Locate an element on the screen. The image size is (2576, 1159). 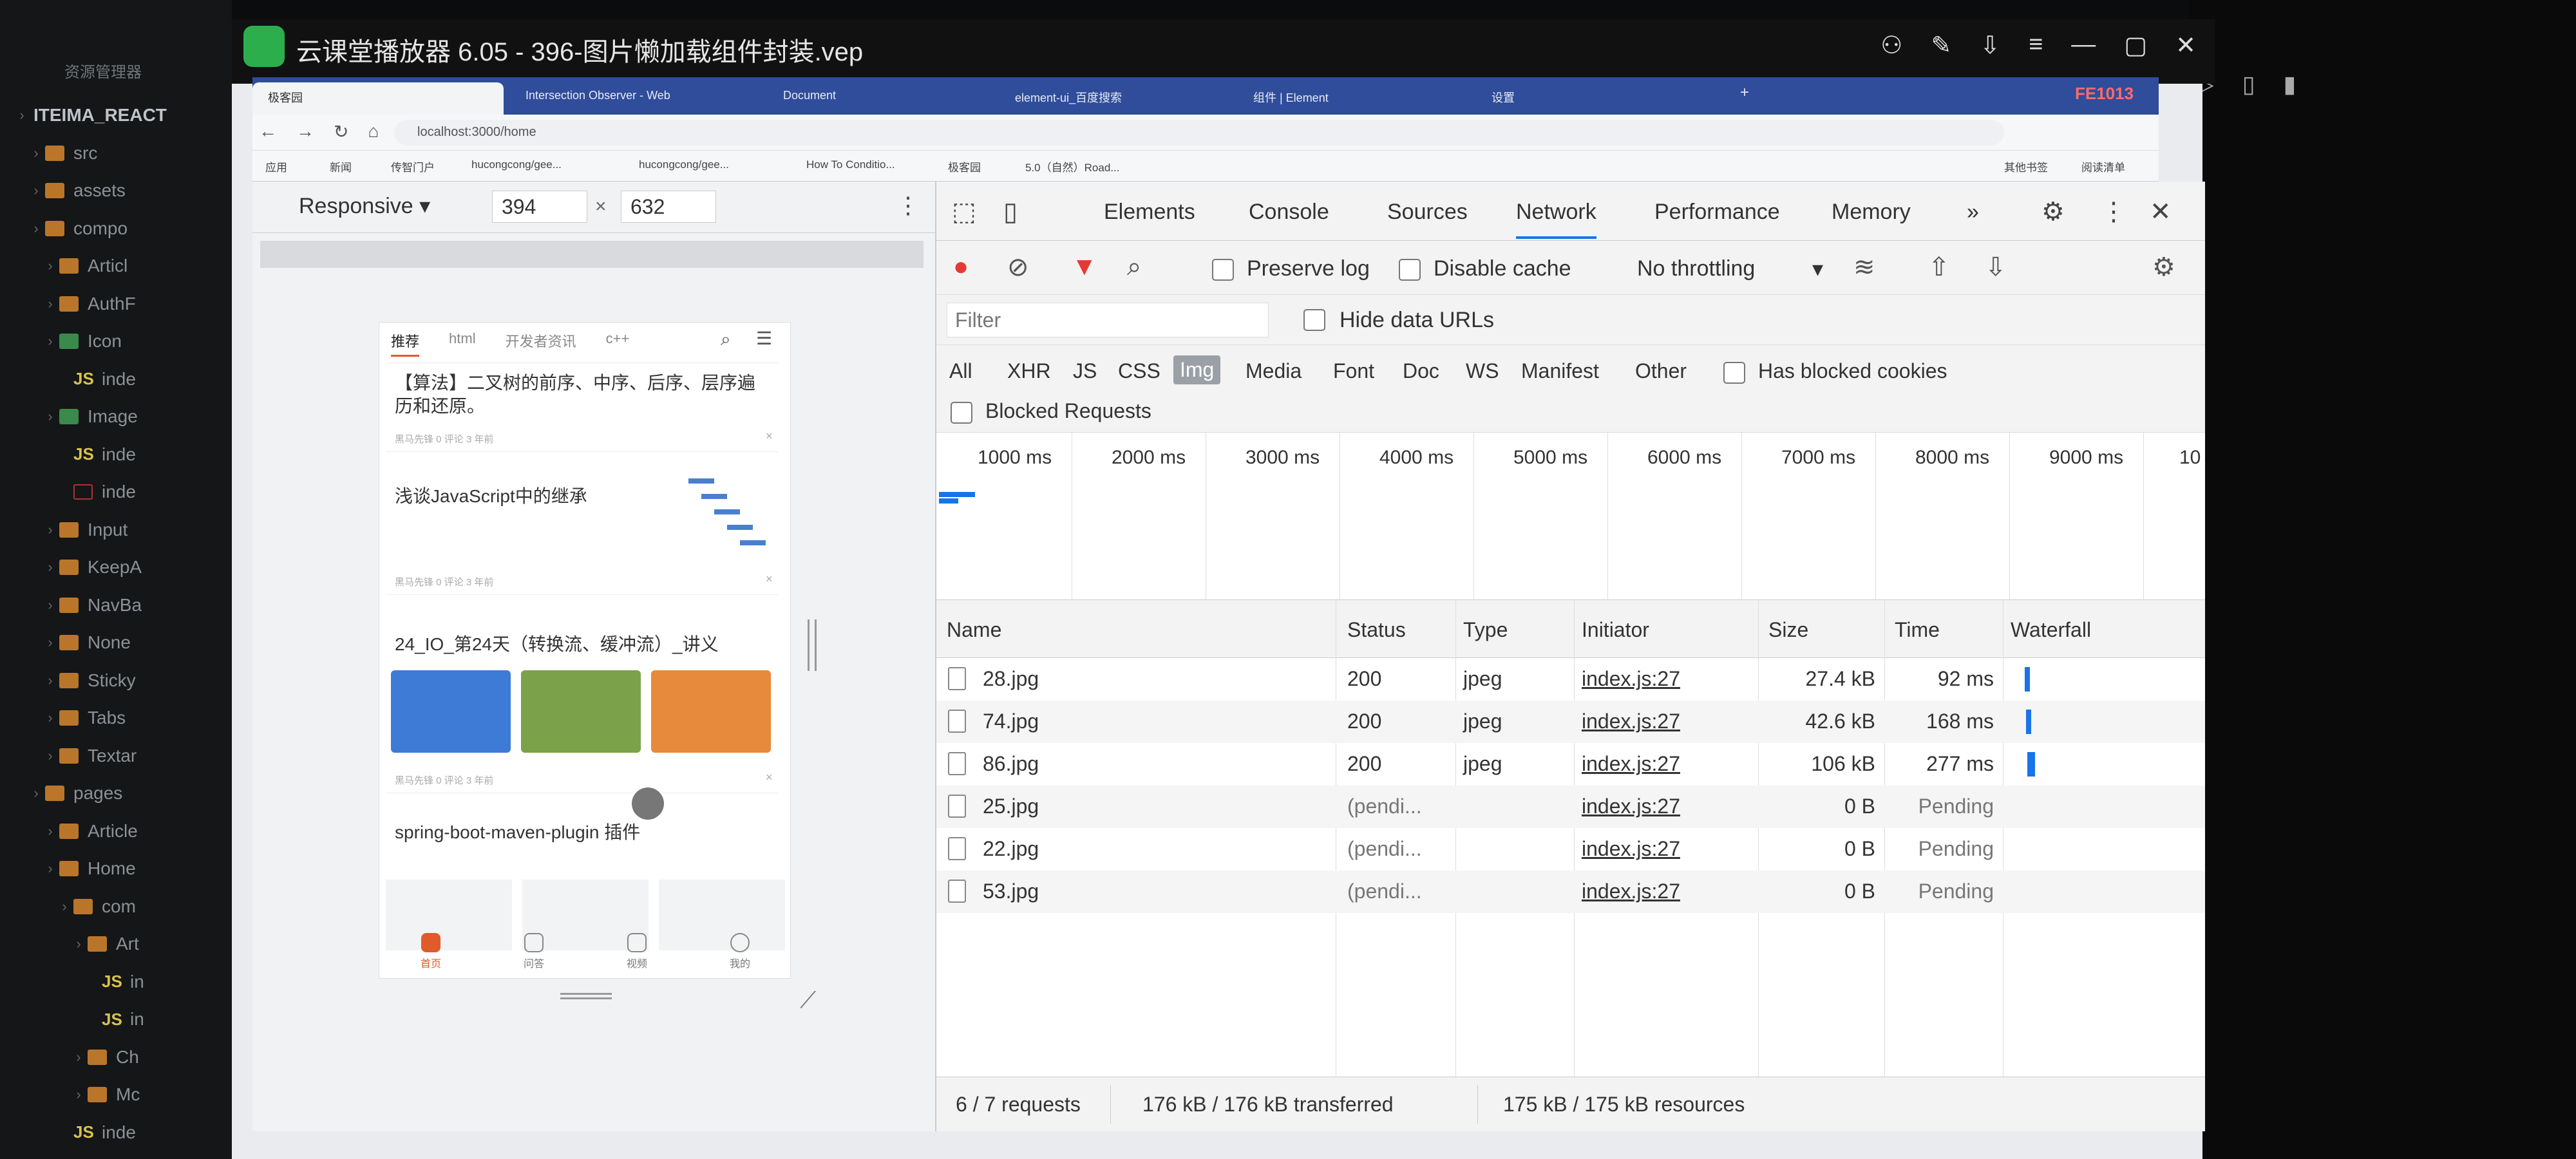
bookmark-item: 其他书签 is located at coordinates (2026, 166).